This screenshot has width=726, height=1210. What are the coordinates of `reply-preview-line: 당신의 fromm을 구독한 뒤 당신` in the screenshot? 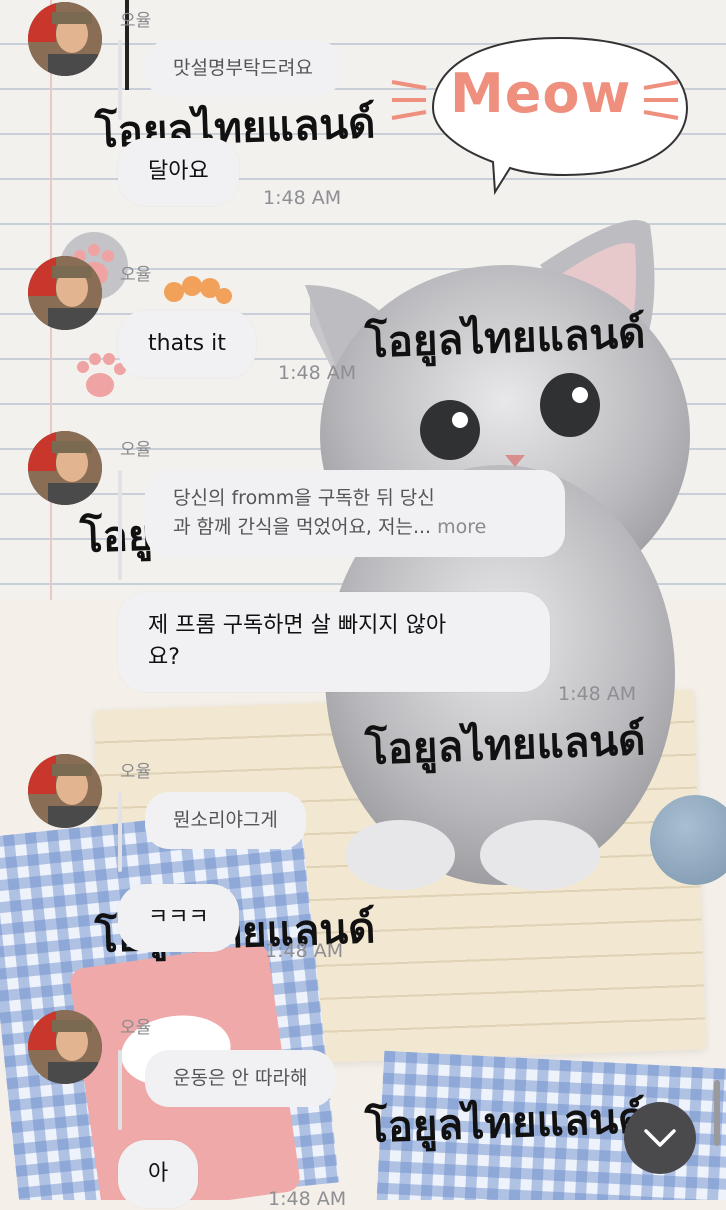 It's located at (304, 498).